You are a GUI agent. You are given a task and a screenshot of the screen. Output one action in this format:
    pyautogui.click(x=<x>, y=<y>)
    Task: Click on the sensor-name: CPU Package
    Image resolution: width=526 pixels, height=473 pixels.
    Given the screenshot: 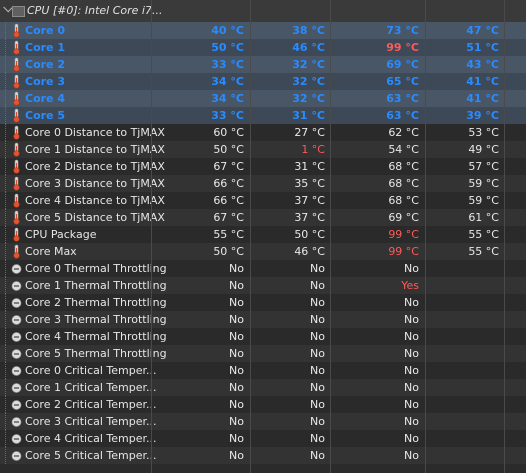 What is the action you would take?
    pyautogui.click(x=61, y=234)
    